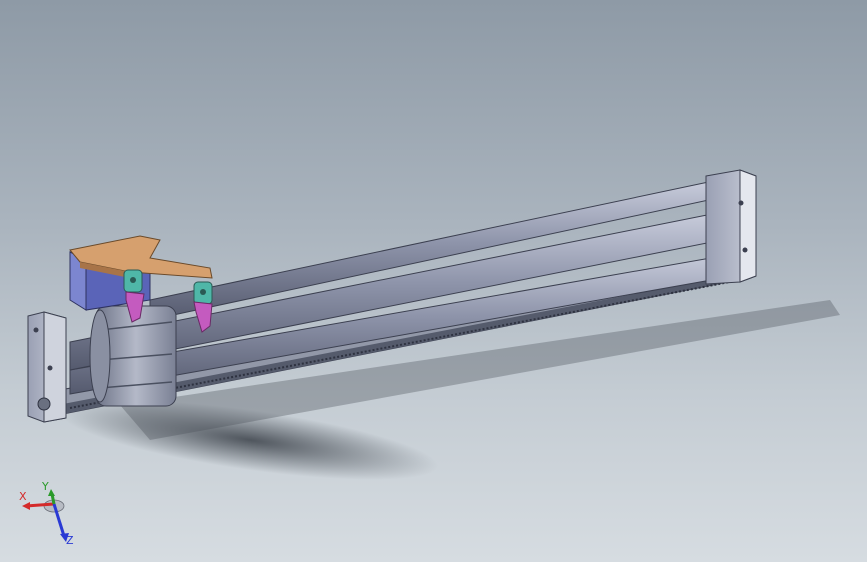  I want to click on x-axis-arrow, so click(40, 505).